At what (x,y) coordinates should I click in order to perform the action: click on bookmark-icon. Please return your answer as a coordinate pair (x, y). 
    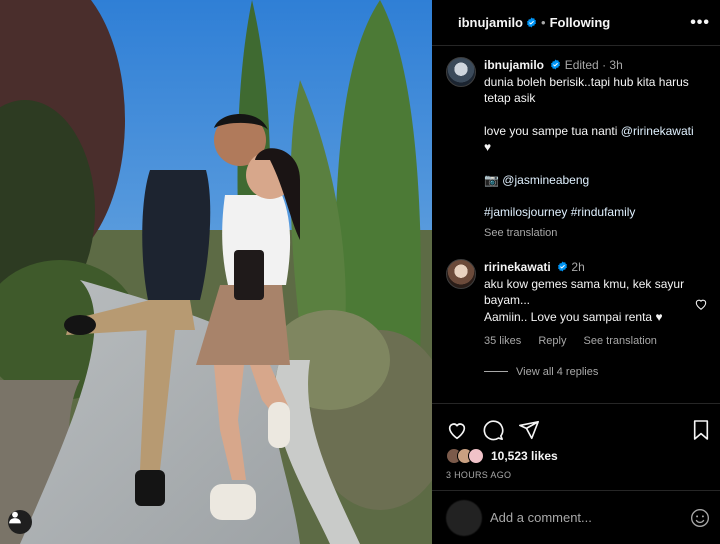
    Looking at the image, I should click on (701, 430).